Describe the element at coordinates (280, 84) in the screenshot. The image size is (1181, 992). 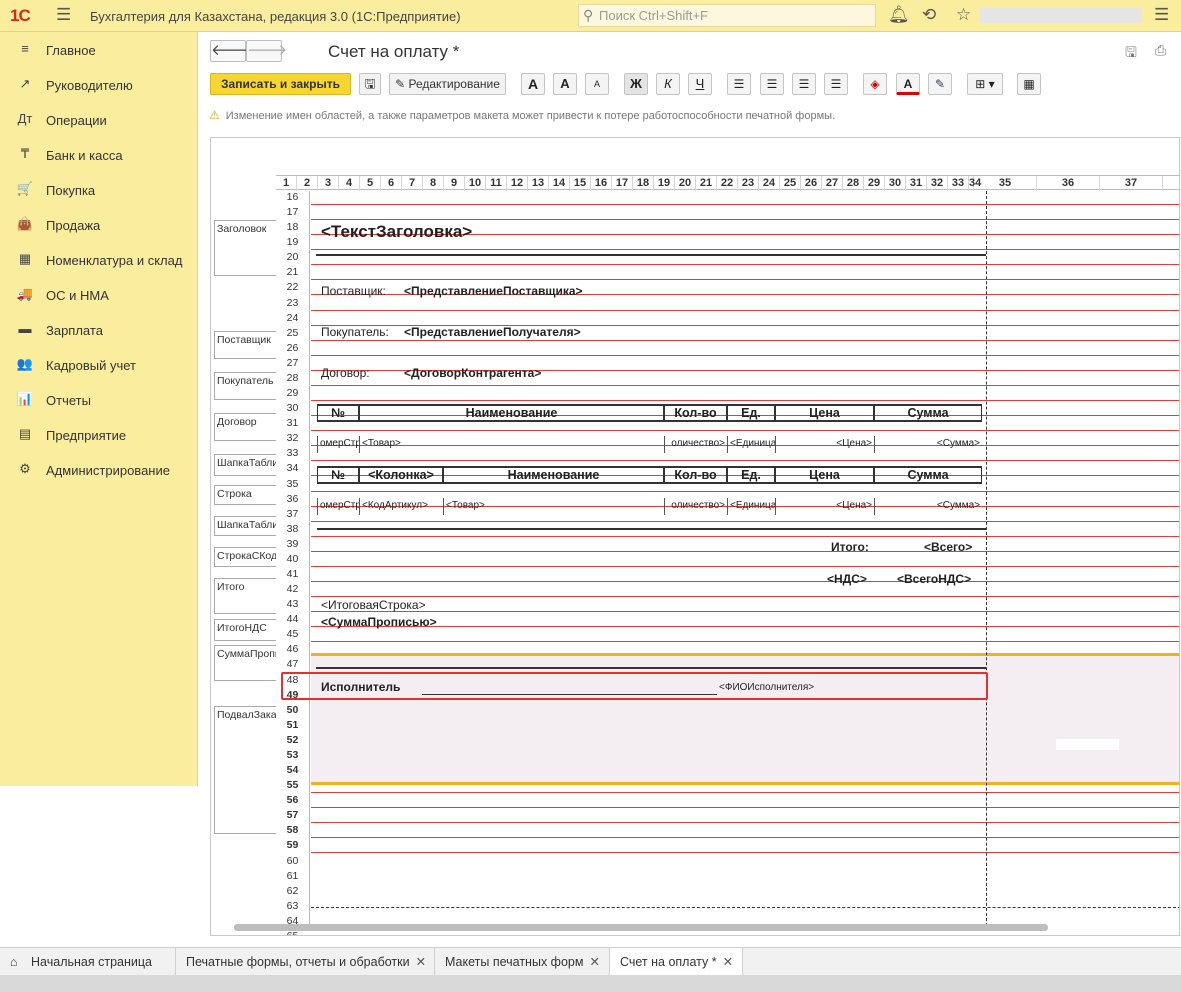
I see `save-and-close-button: Записать и закрыть` at that location.